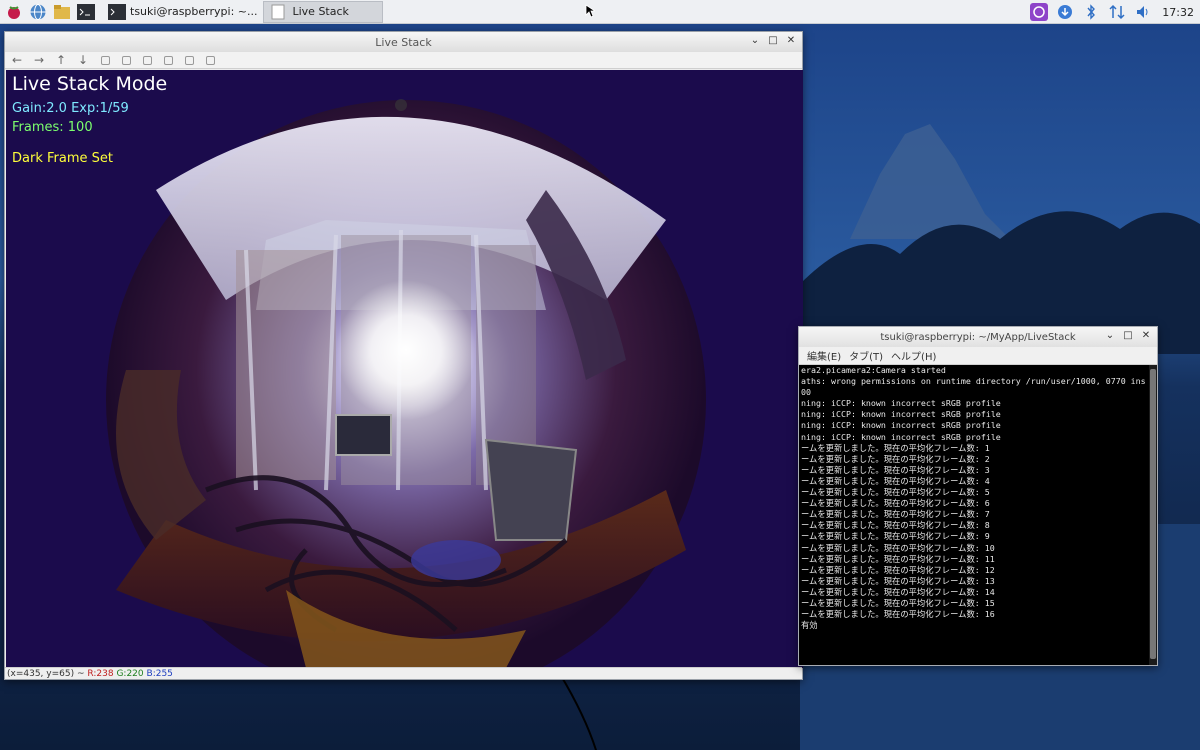 The image size is (1200, 750). I want to click on terminal-launcher-icon, so click(86, 12).